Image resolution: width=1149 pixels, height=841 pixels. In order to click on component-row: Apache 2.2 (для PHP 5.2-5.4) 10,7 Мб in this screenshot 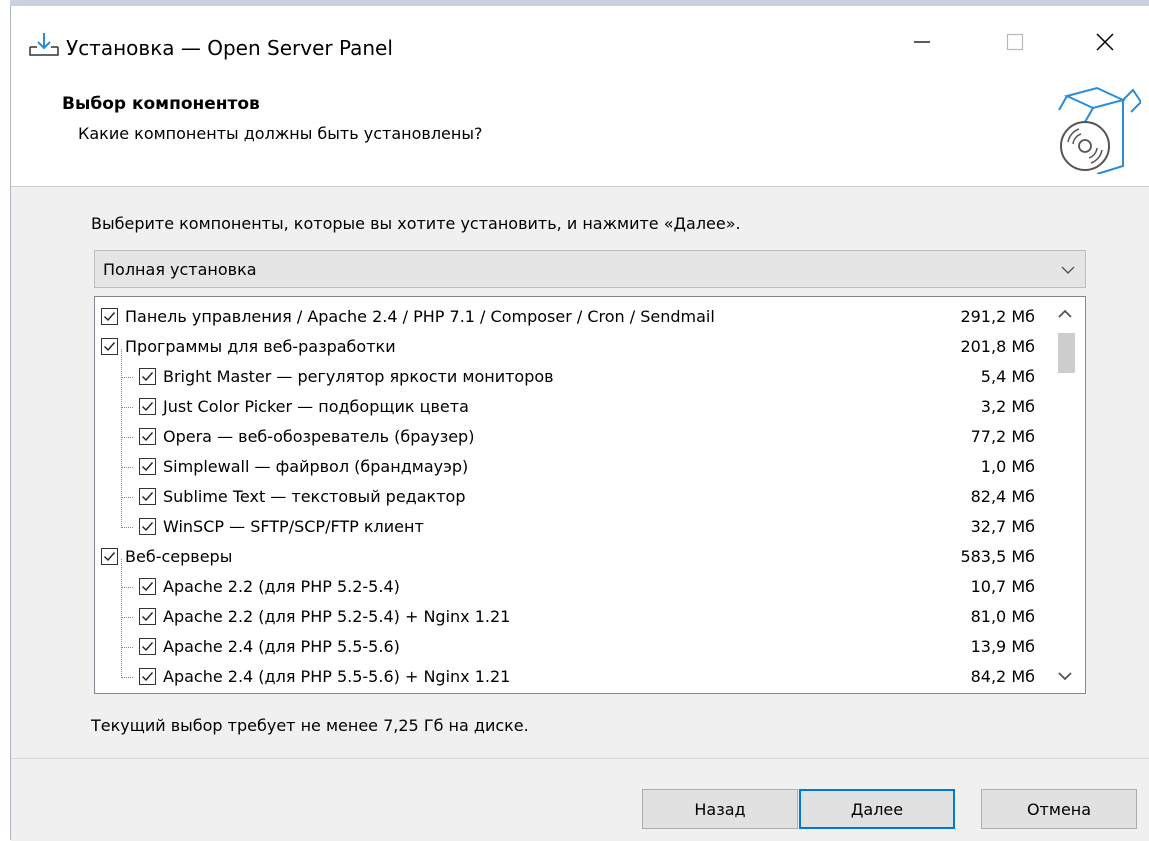, I will do `click(570, 581)`.